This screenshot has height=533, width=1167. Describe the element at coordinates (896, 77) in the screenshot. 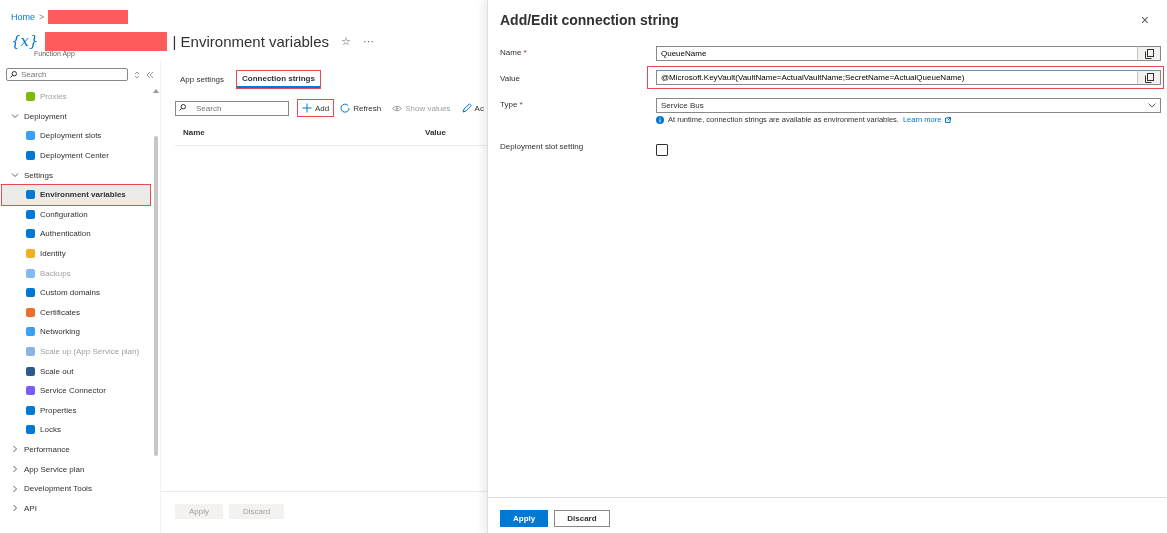

I see `text-field: @Microsoft.KeyVault(VaultName=ActualVaultName;SecretName=ActualQueueName)` at that location.